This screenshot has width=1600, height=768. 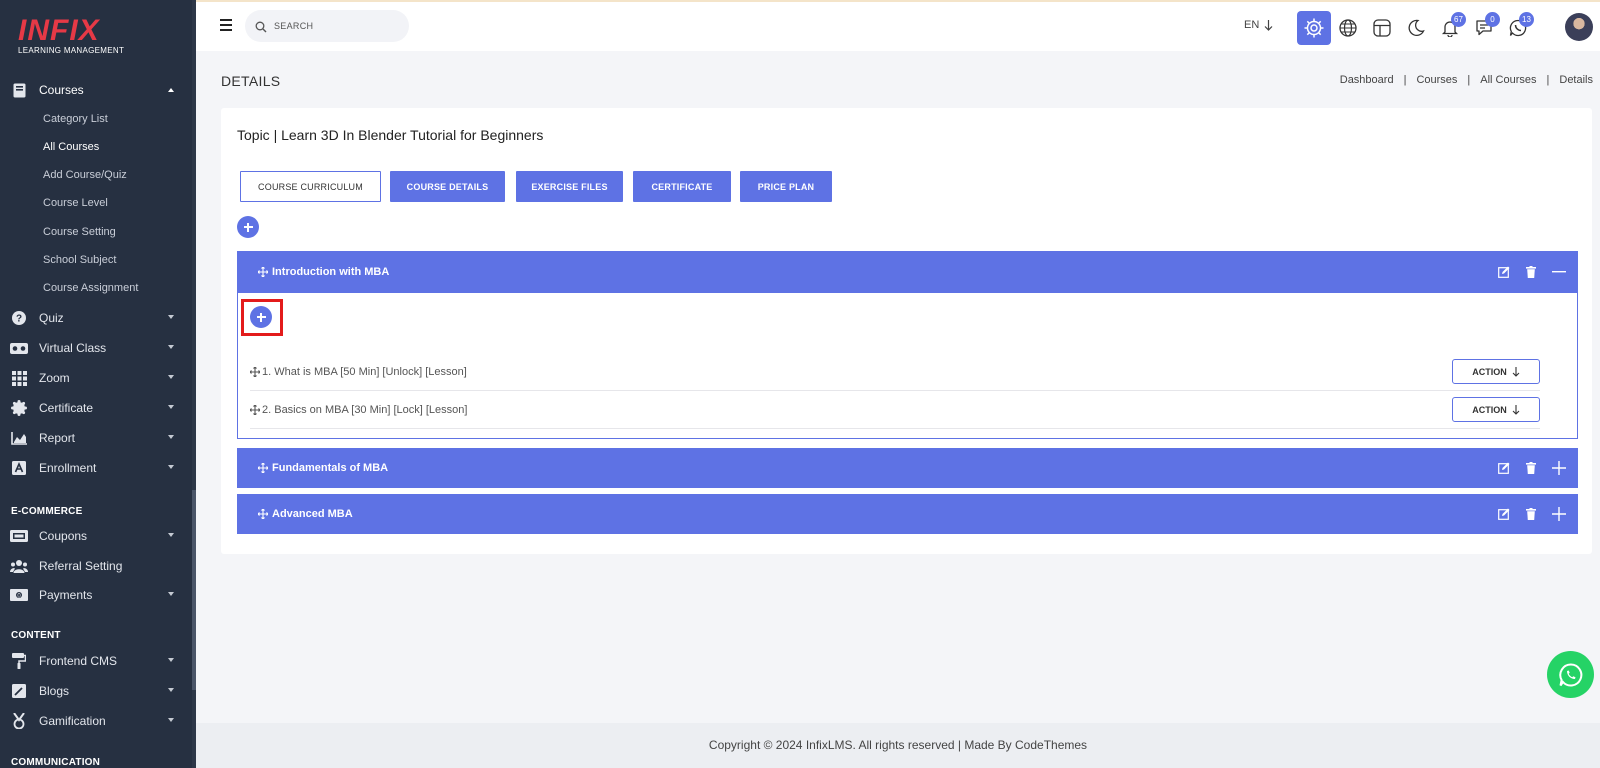 What do you see at coordinates (19, 595) in the screenshot?
I see `money-icon: 0` at bounding box center [19, 595].